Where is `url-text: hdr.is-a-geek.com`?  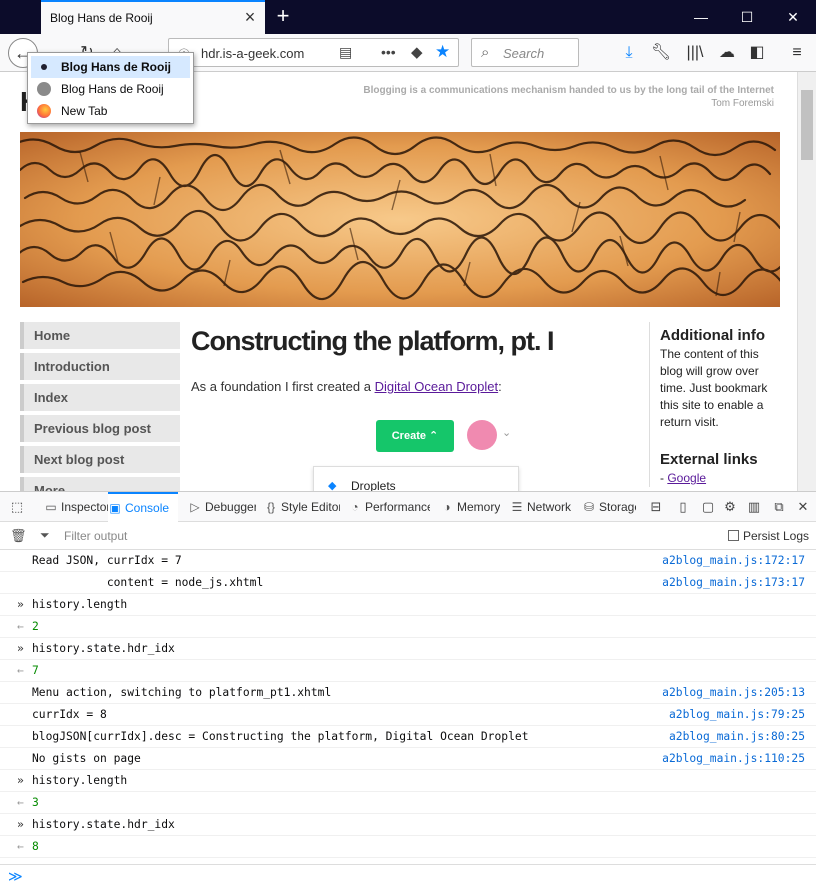 url-text: hdr.is-a-geek.com is located at coordinates (253, 53).